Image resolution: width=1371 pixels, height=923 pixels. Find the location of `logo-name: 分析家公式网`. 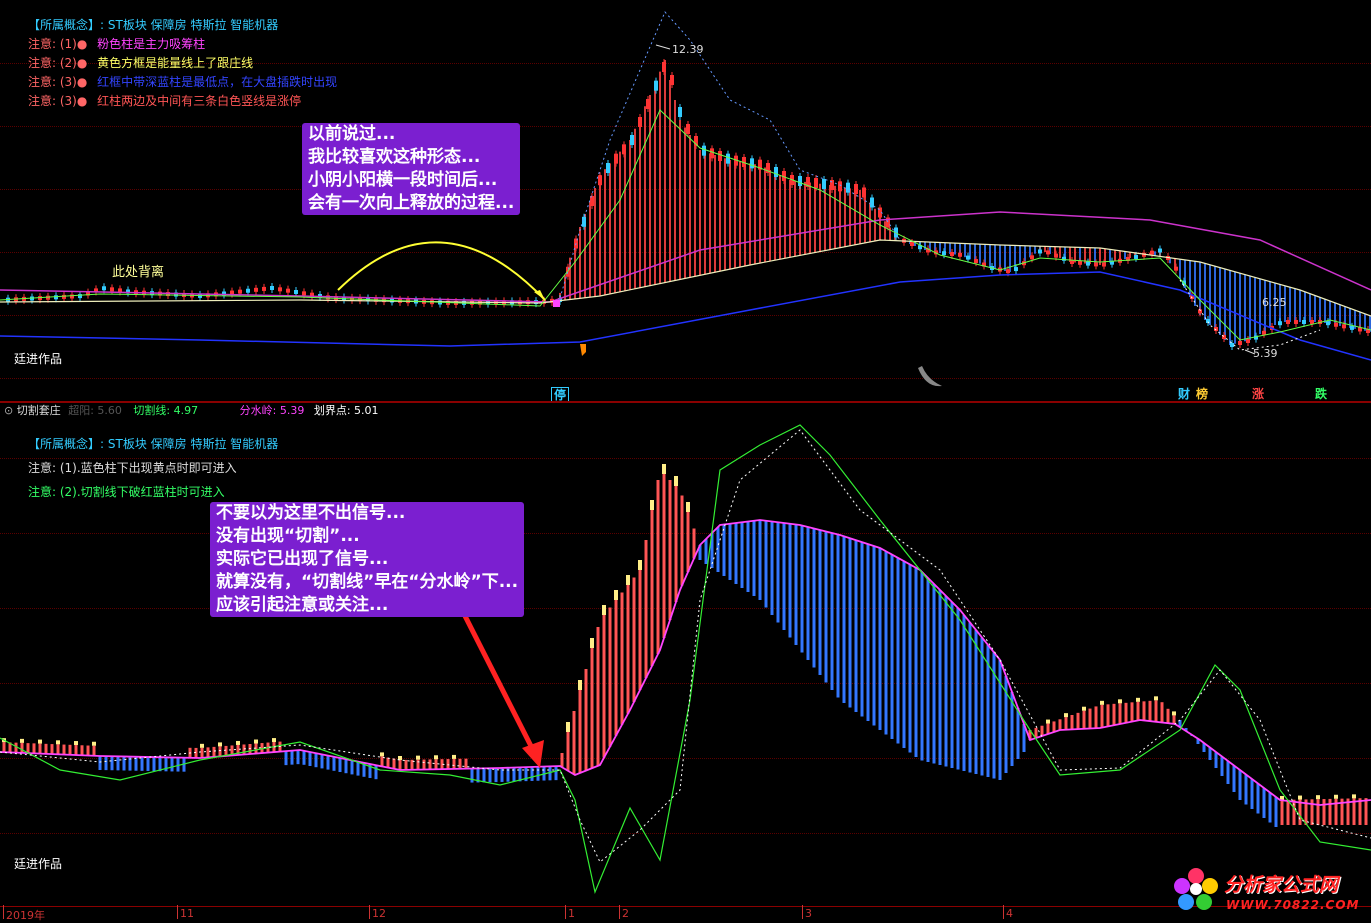

logo-name: 分析家公式网 is located at coordinates (1281, 885).